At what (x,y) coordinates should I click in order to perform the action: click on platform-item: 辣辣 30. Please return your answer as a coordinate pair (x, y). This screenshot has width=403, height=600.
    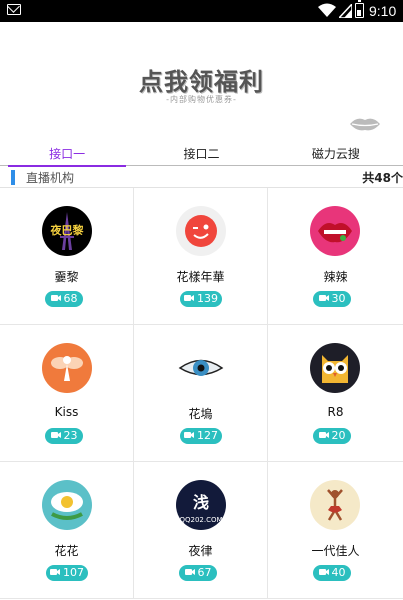
    Looking at the image, I should click on (335, 256).